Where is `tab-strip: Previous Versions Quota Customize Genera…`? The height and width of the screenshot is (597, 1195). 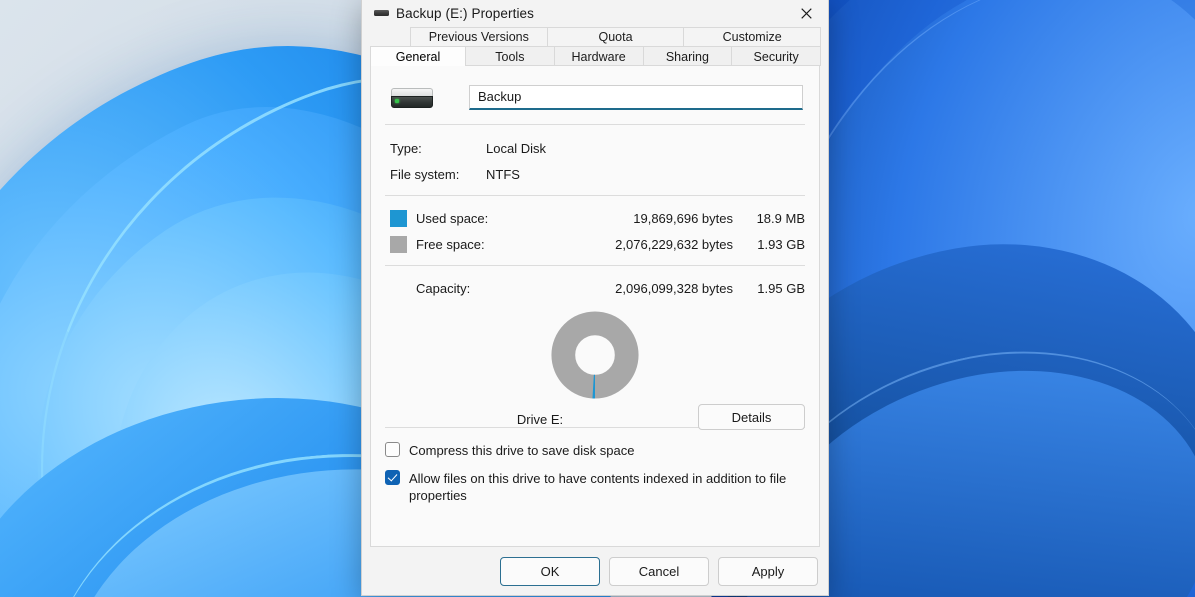
tab-strip: Previous Versions Quota Customize Genera… is located at coordinates (595, 46).